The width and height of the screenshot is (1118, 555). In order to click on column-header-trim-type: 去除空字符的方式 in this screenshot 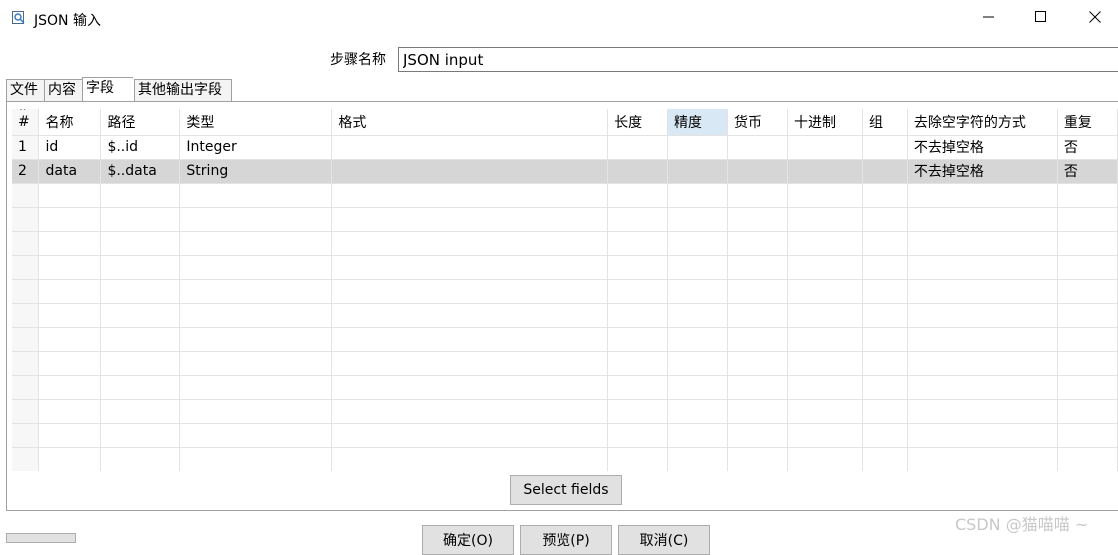, I will do `click(982, 122)`.